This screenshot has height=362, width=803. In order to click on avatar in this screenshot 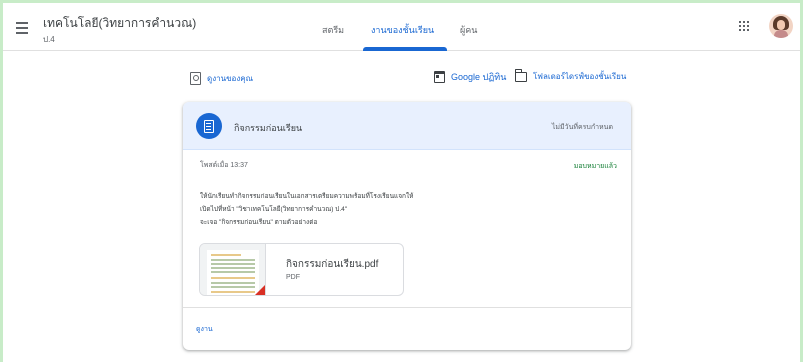, I will do `click(781, 26)`.